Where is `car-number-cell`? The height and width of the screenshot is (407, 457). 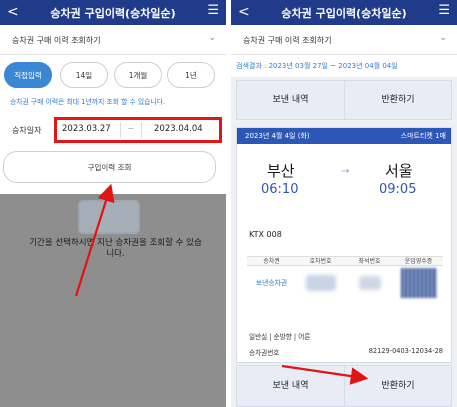
car-number-cell is located at coordinates (320, 283).